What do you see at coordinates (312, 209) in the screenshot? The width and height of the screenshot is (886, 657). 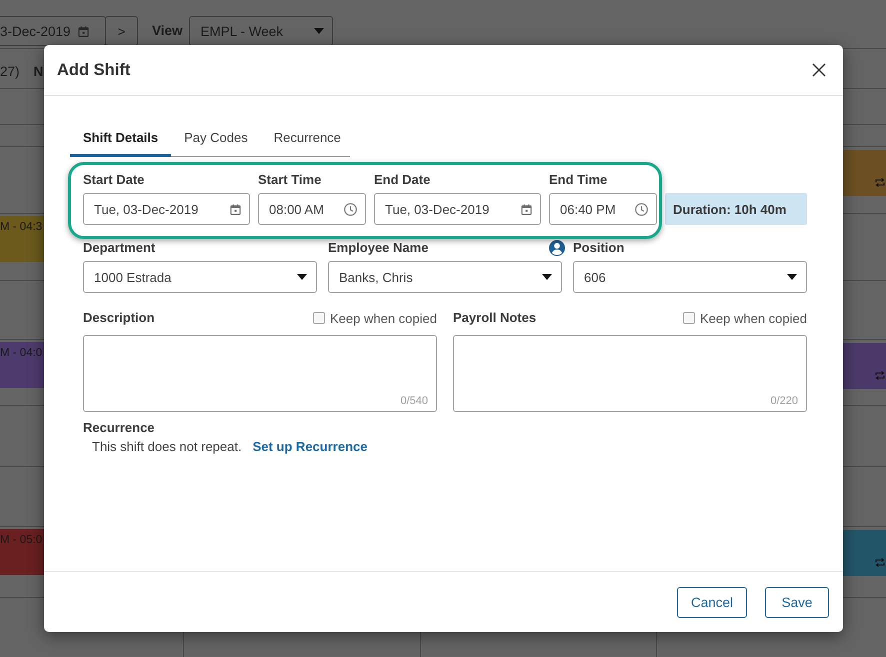 I see `time-field: 08:00 AM` at bounding box center [312, 209].